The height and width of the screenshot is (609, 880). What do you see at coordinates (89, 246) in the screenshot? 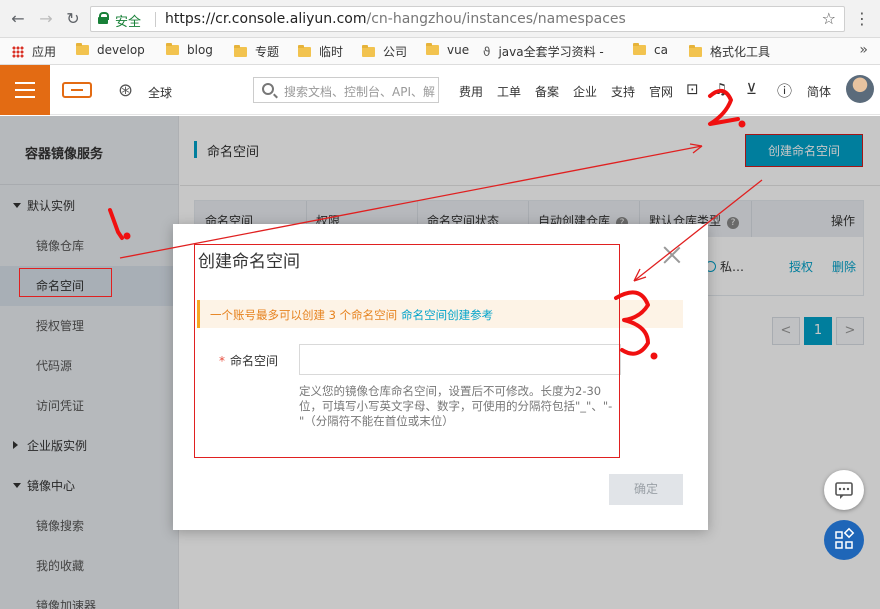
I see `sidebar-item-repositories: 镜像仓库` at bounding box center [89, 246].